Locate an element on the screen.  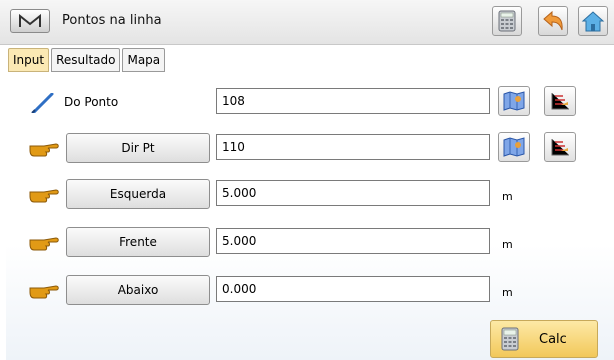
dir-point-list-button is located at coordinates (560, 147).